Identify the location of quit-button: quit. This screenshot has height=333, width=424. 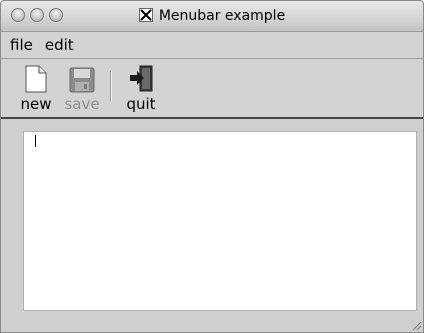
(141, 89).